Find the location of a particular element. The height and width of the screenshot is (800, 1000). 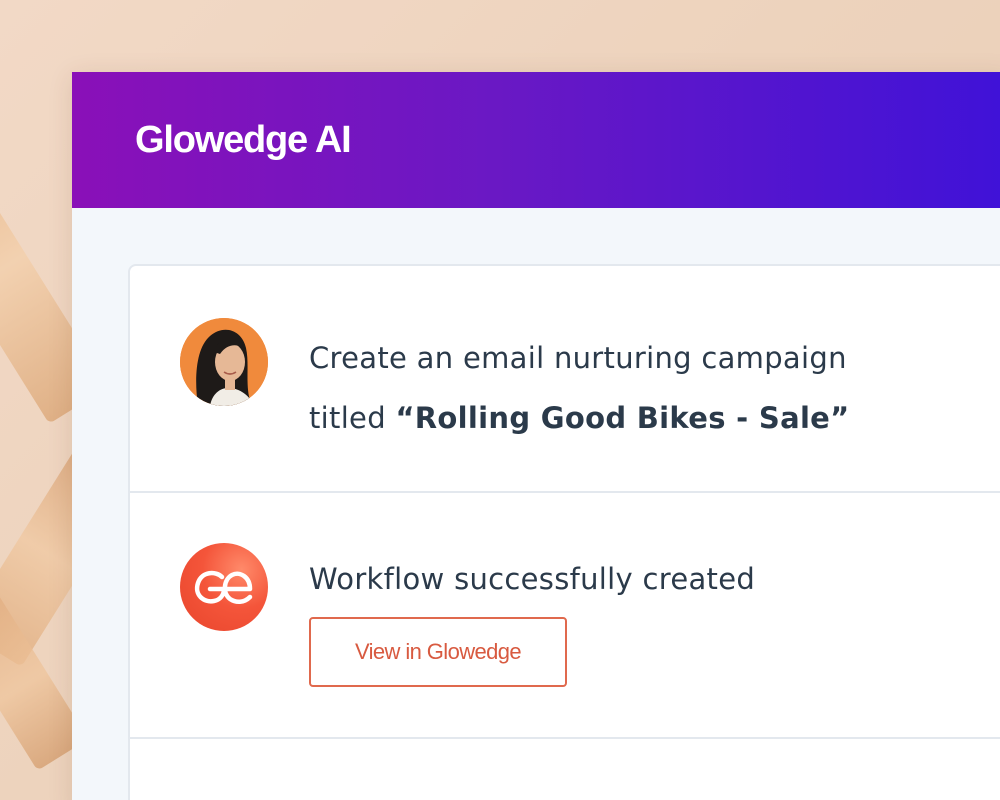

ai-avatar is located at coordinates (224, 587).